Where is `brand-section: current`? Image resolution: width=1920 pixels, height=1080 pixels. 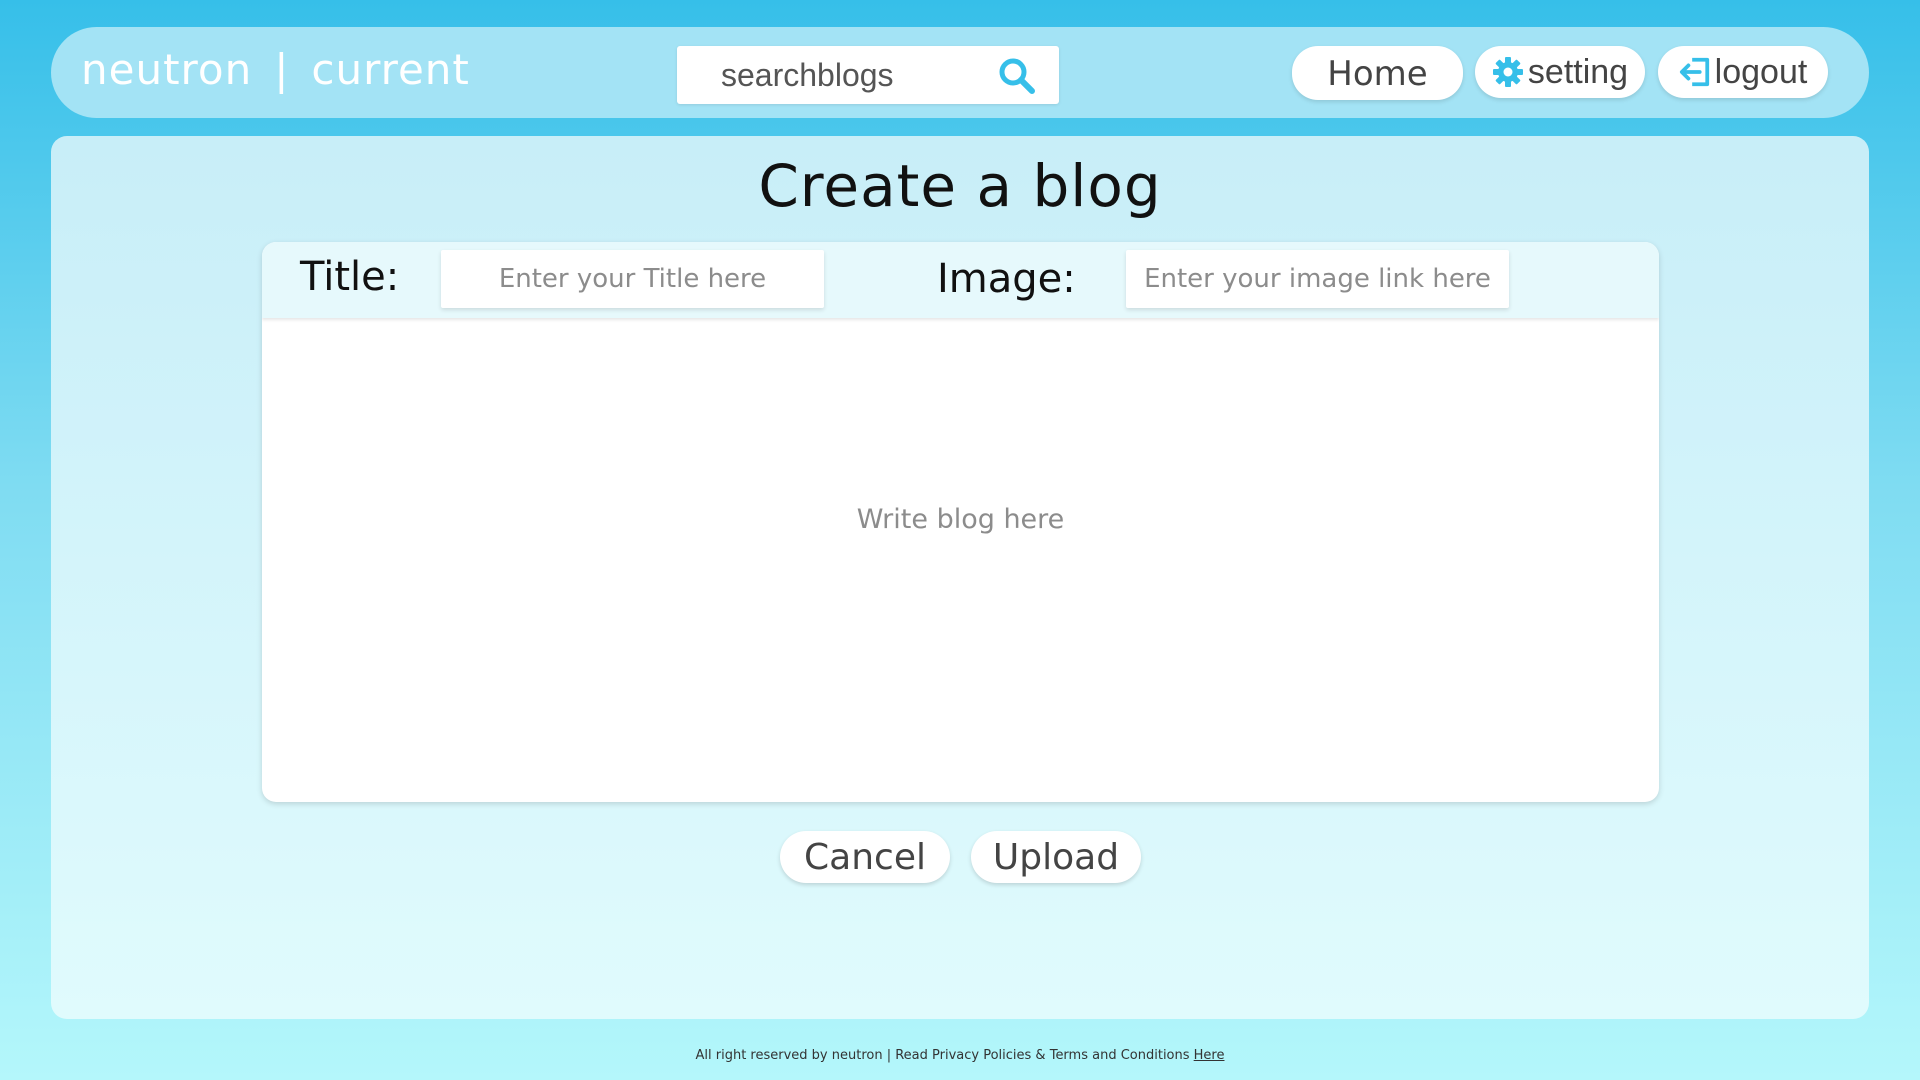
brand-section: current is located at coordinates (390, 69).